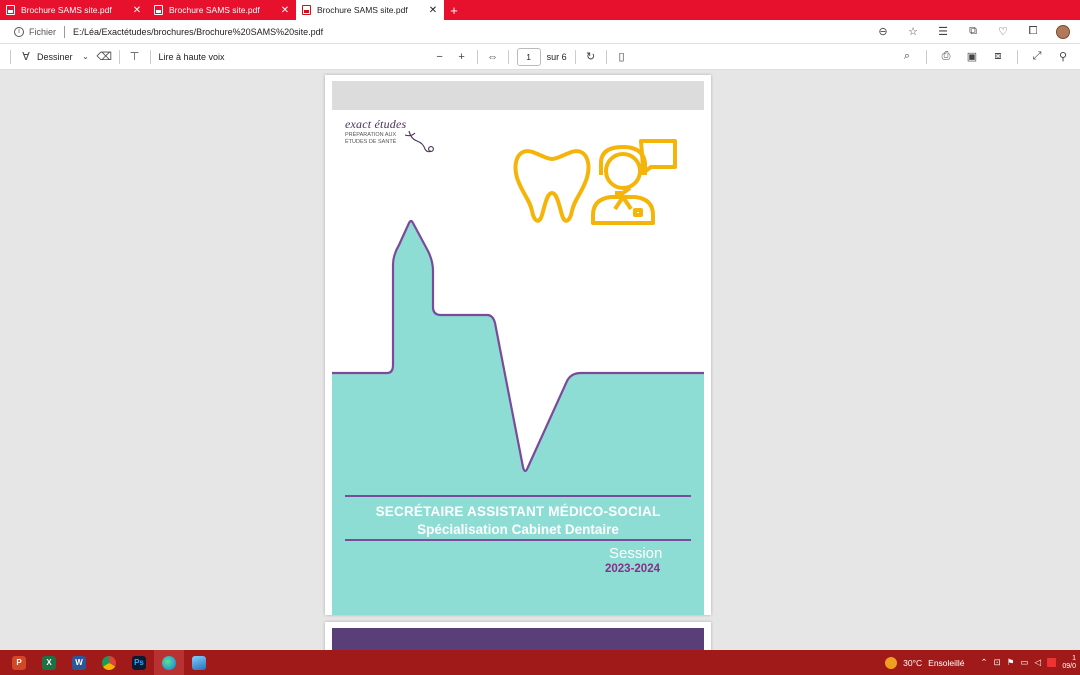 Image resolution: width=1080 pixels, height=675 pixels. I want to click on fit-page-icon: ⇔, so click(493, 57).